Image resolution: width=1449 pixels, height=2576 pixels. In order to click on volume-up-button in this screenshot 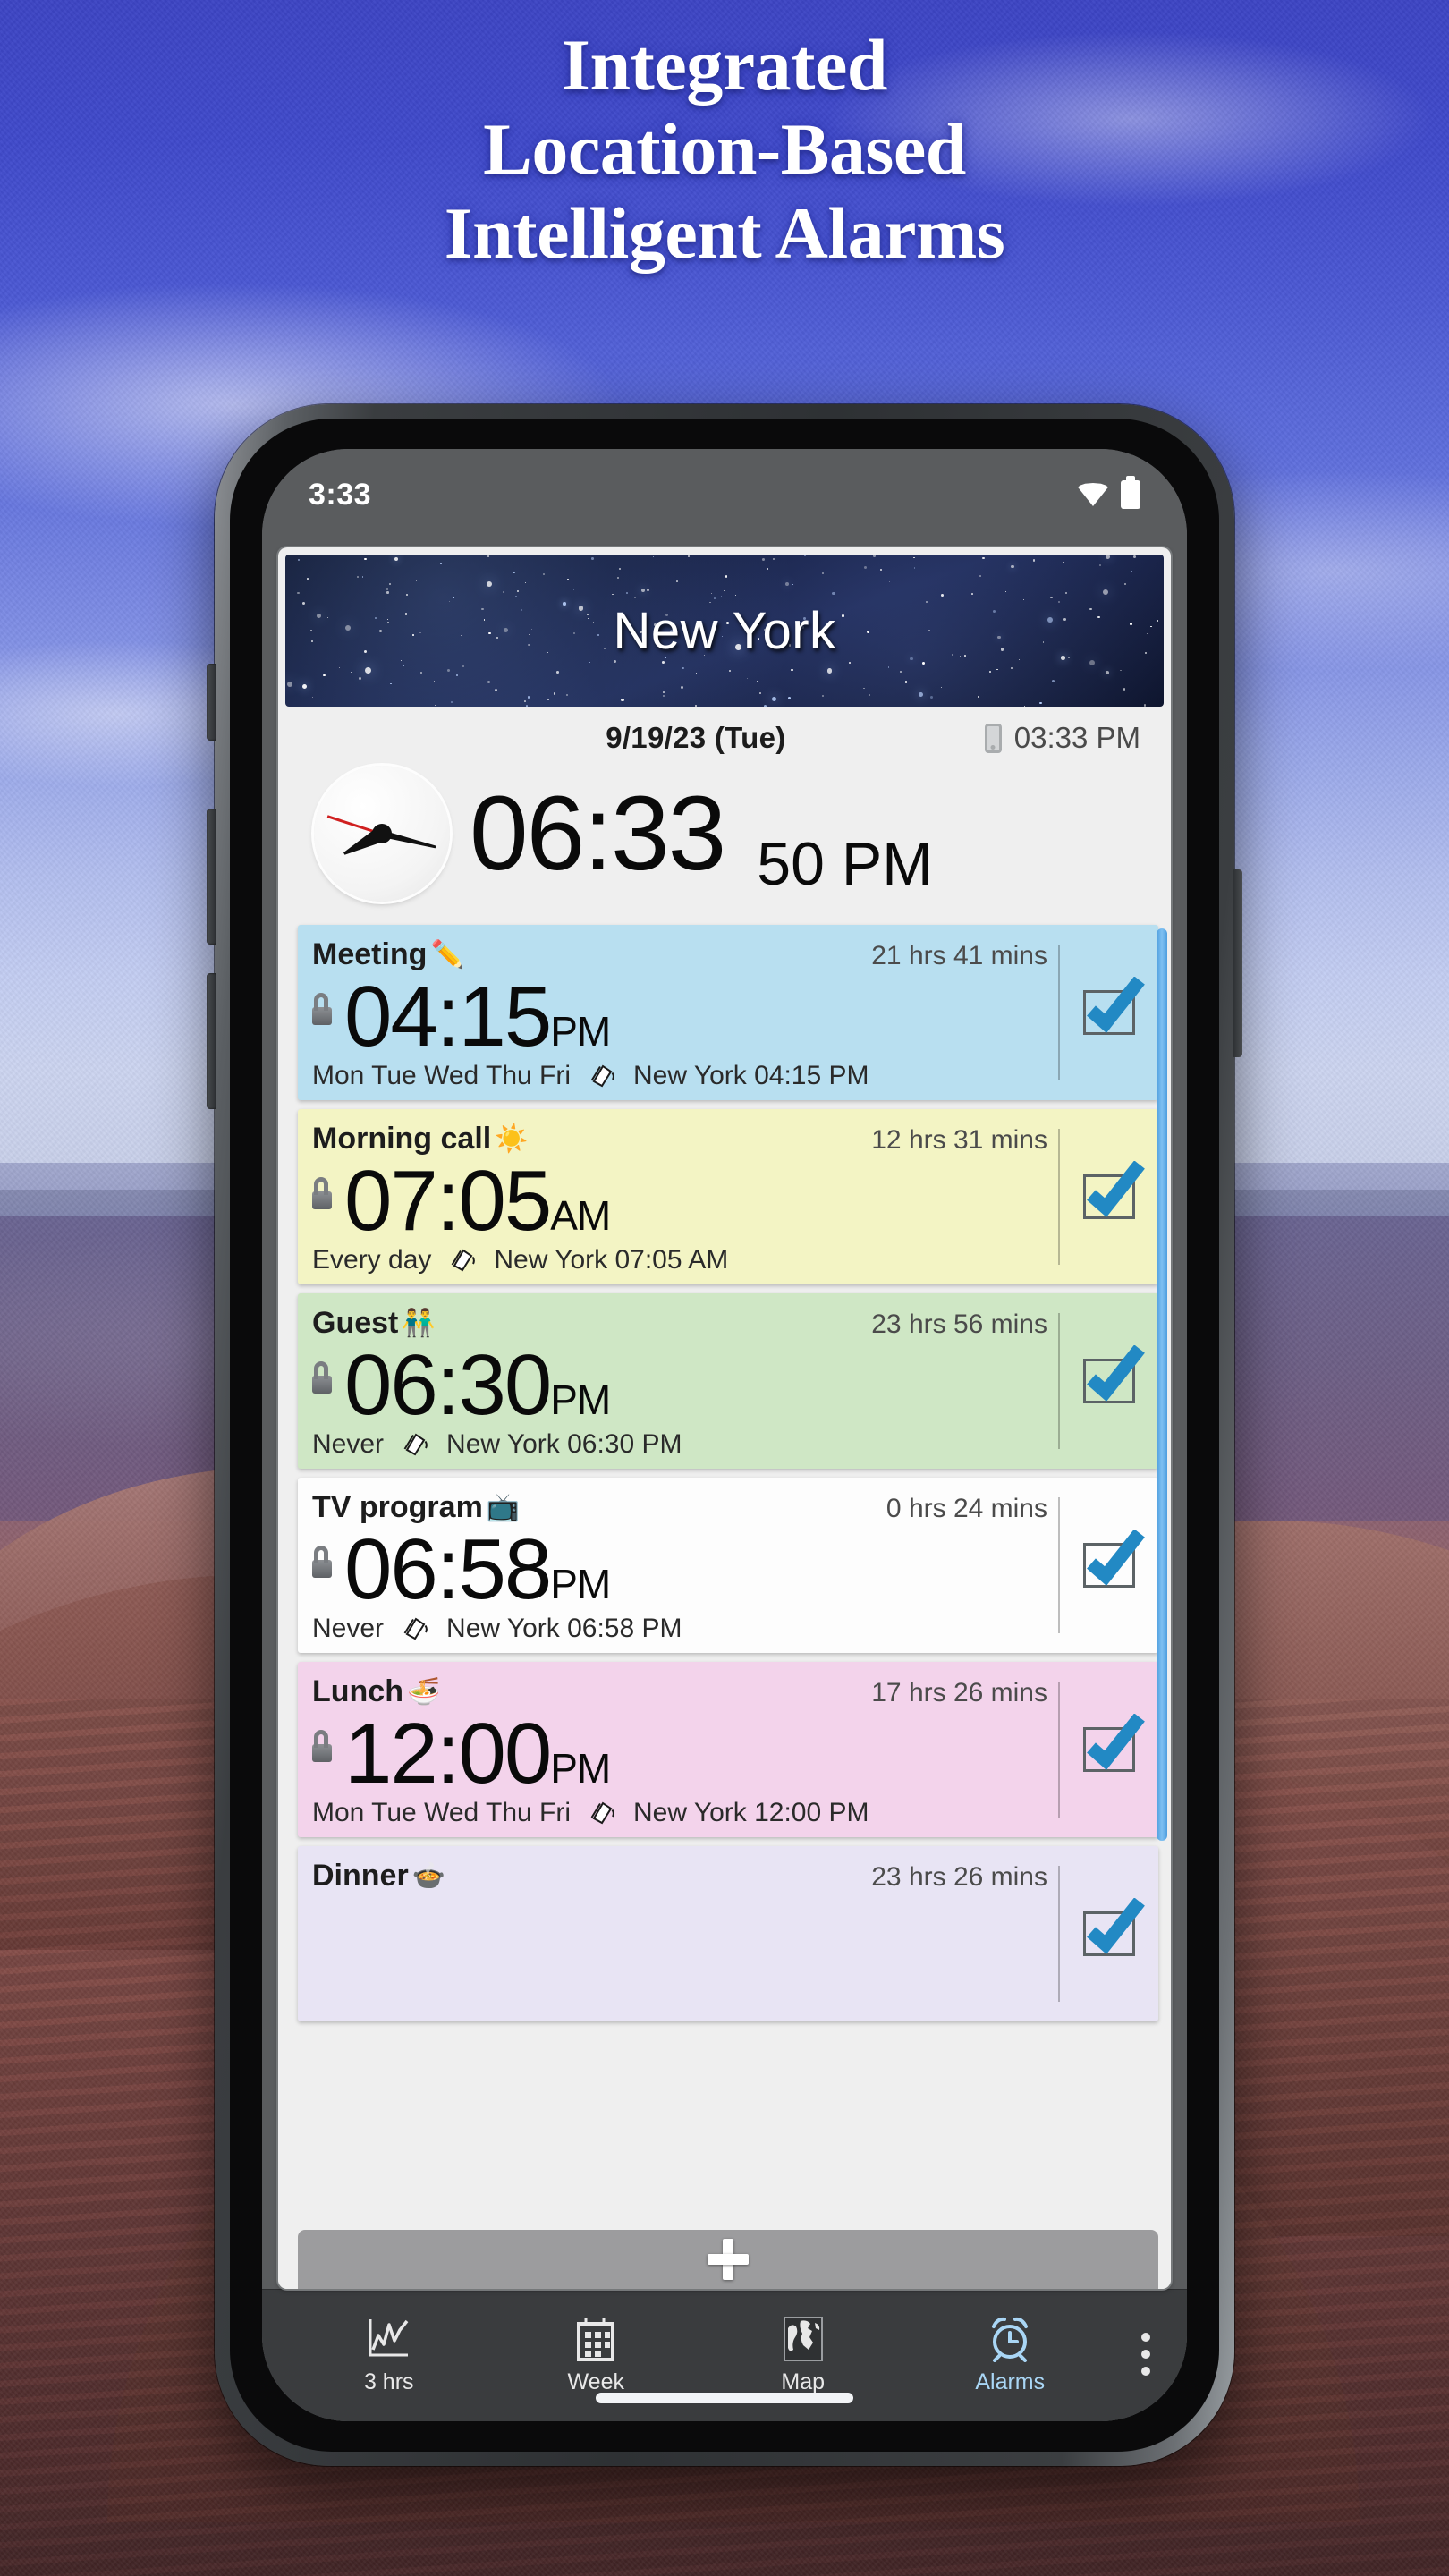, I will do `click(211, 877)`.